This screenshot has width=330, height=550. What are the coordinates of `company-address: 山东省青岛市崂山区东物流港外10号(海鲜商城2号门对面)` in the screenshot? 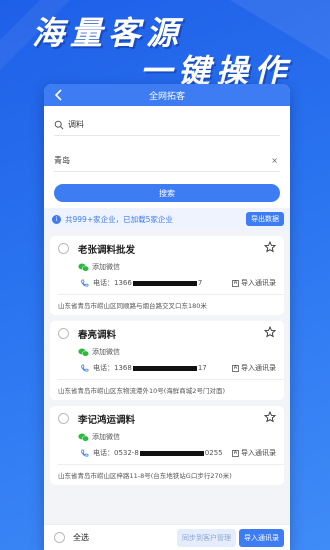 It's located at (141, 391).